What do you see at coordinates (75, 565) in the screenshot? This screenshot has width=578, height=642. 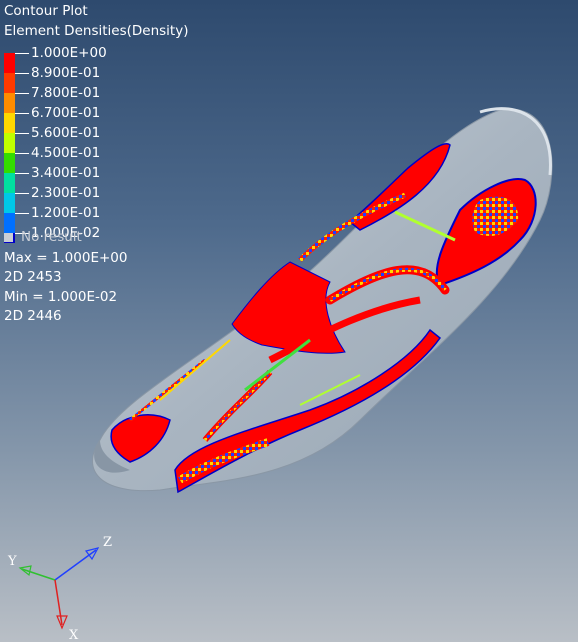 I see `z-axis` at bounding box center [75, 565].